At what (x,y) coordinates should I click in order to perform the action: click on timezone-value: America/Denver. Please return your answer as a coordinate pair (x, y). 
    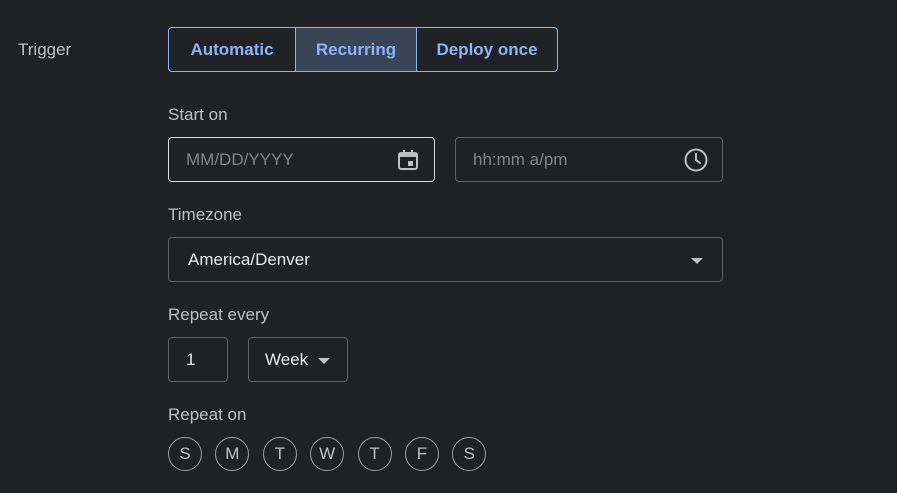
    Looking at the image, I should click on (249, 259).